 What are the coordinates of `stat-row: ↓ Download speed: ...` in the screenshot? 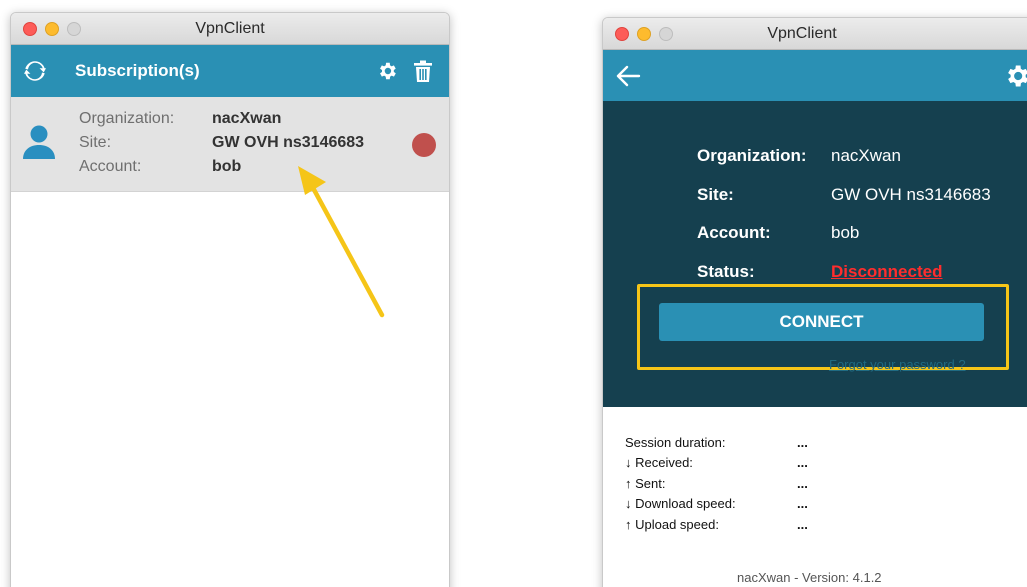 It's located at (716, 504).